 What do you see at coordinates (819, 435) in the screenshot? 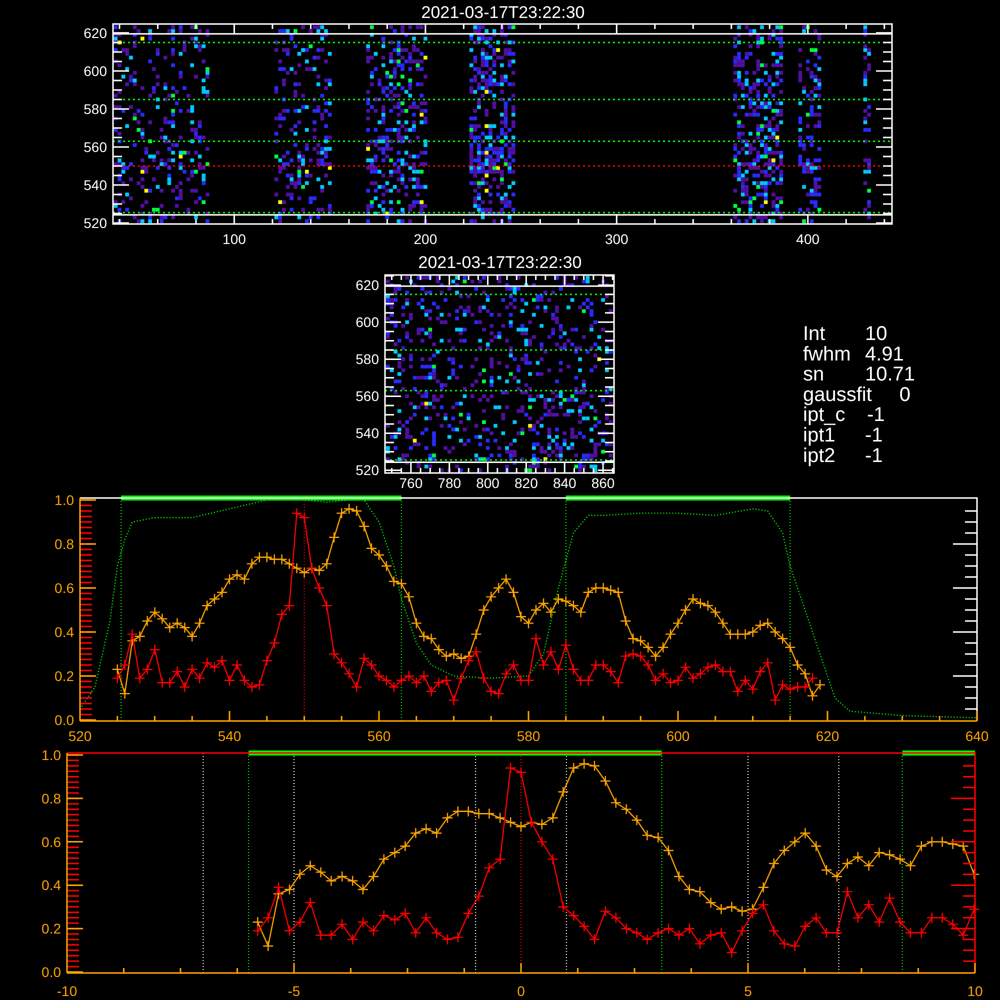
I see `stat-label: ipt1` at bounding box center [819, 435].